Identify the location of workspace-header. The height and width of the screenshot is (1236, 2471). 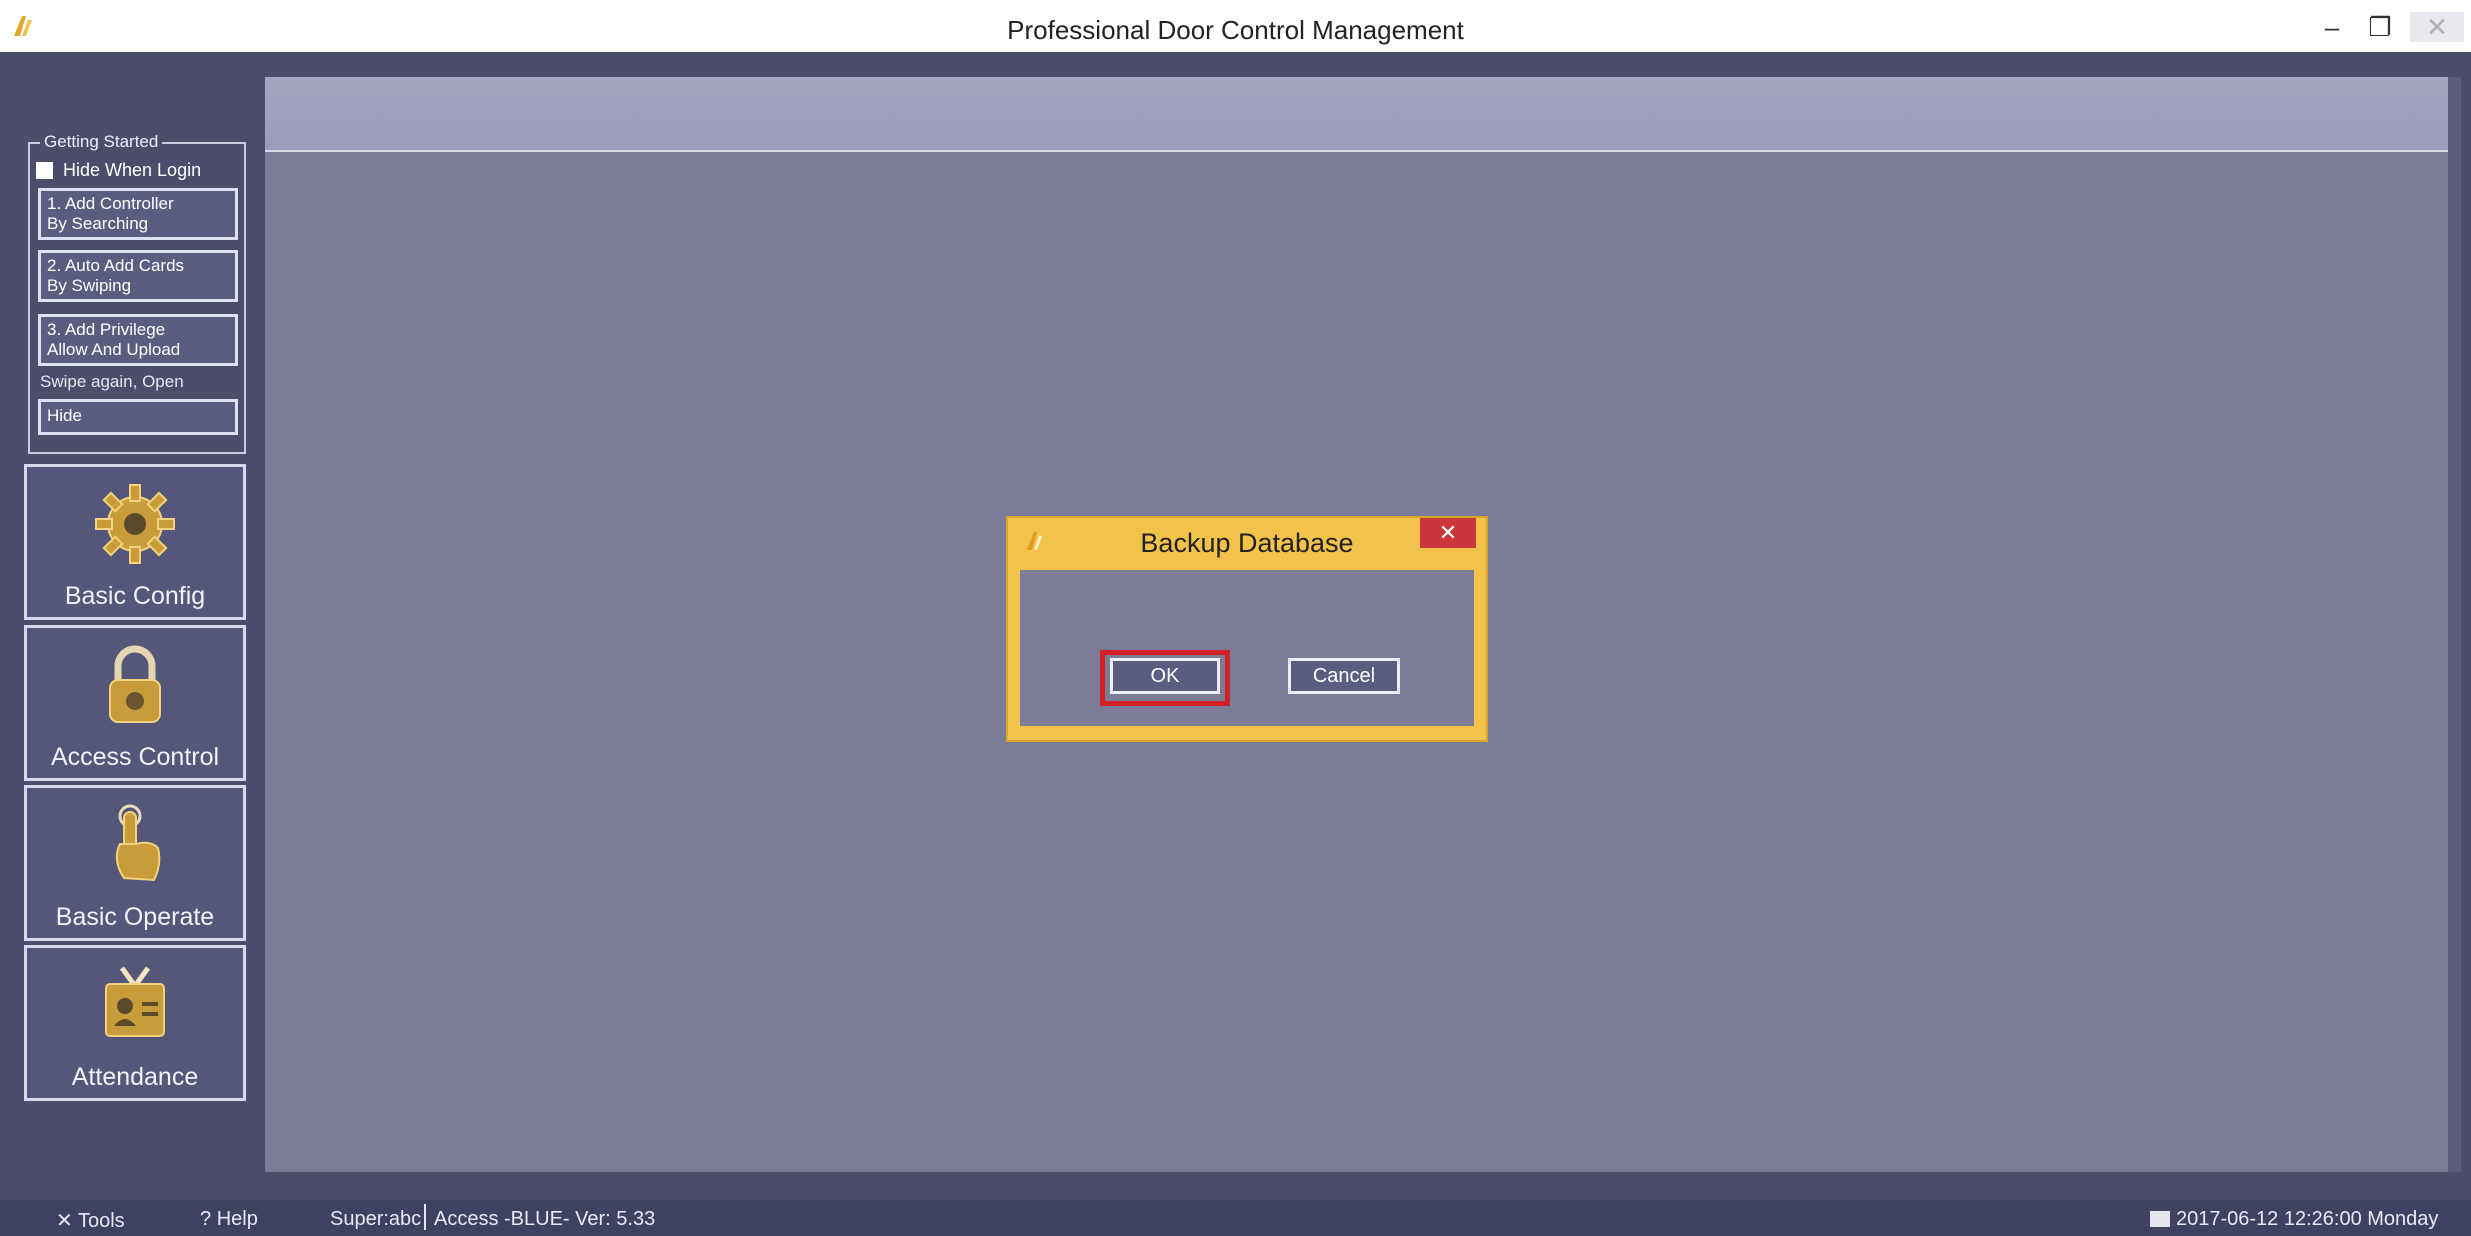
(1363, 114).